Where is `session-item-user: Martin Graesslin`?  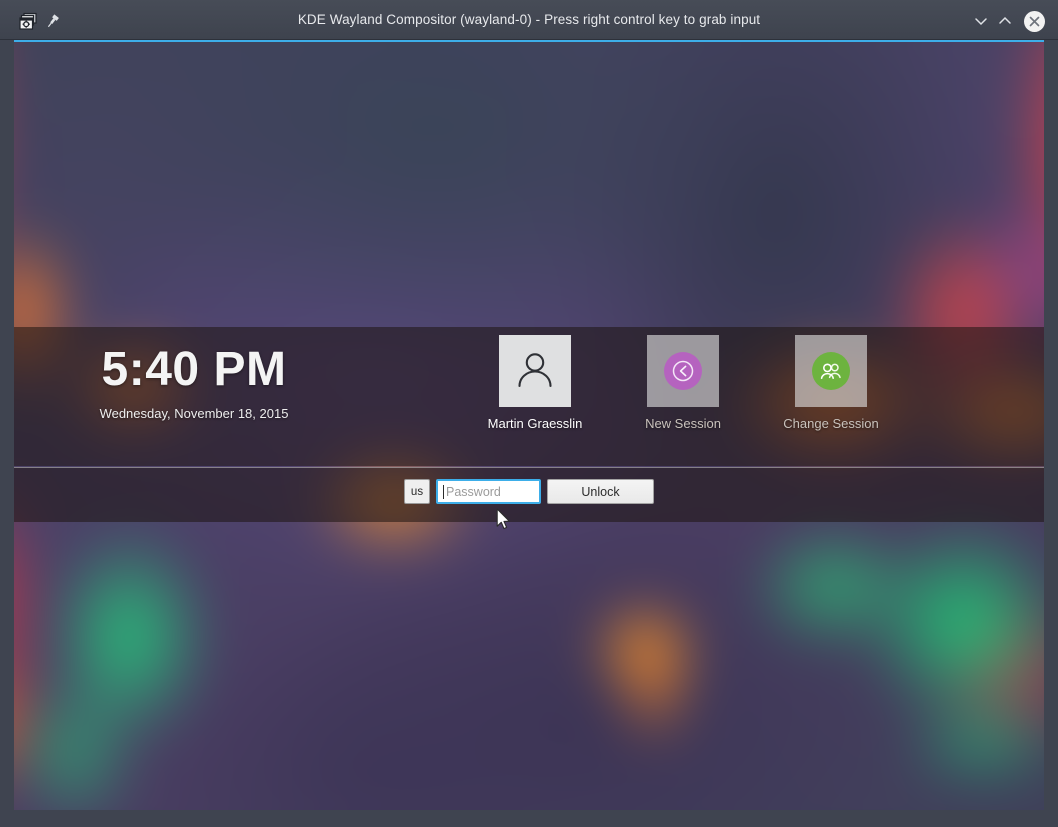
session-item-user: Martin Graesslin is located at coordinates (535, 383).